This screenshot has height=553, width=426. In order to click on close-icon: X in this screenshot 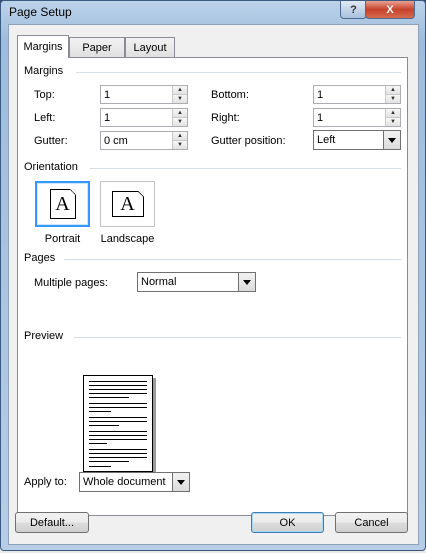, I will do `click(390, 9)`.